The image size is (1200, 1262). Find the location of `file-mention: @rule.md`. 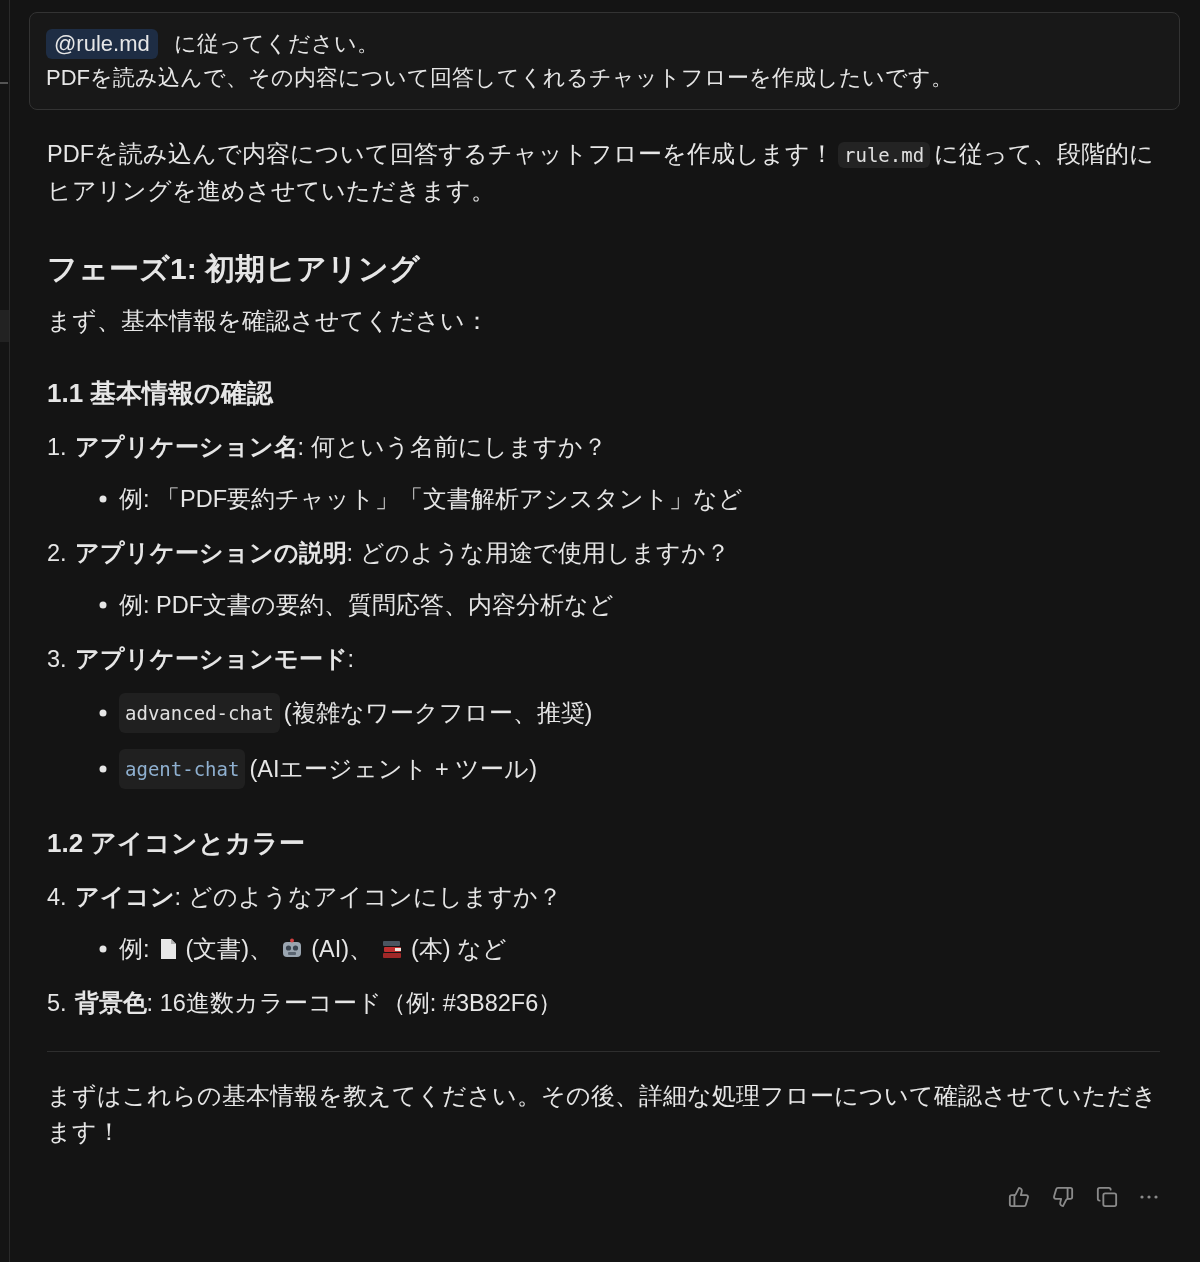

file-mention: @rule.md is located at coordinates (102, 44).